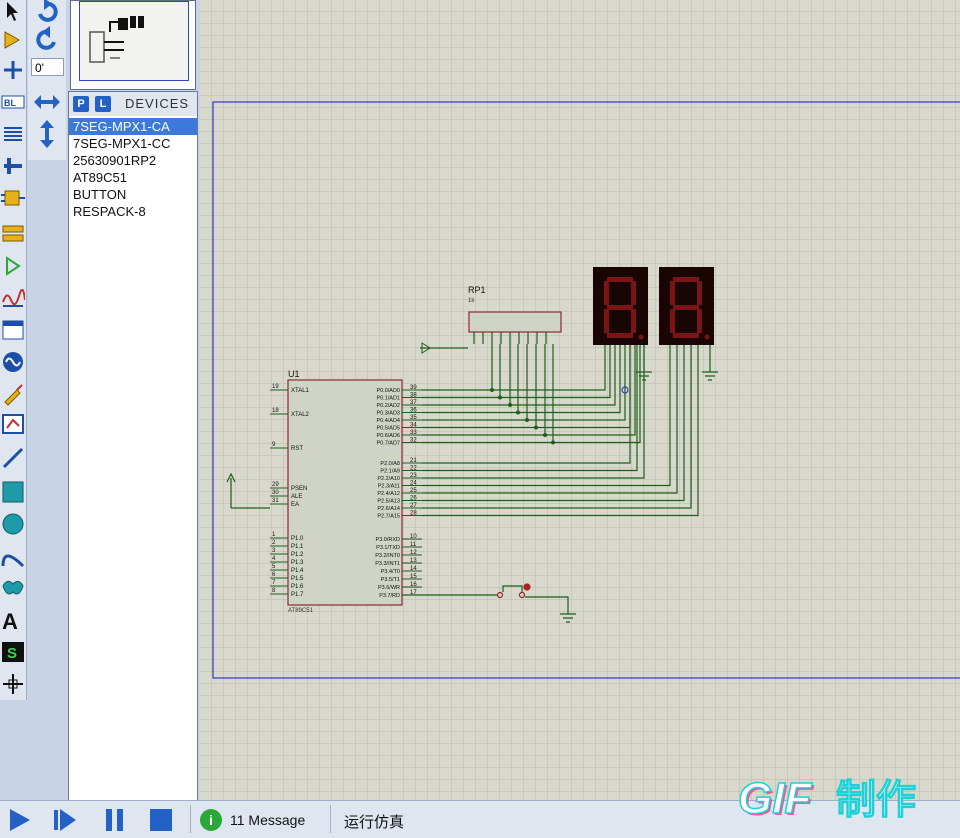 Image resolution: width=960 pixels, height=838 pixels. What do you see at coordinates (13, 134) in the screenshot?
I see `text-script-icon` at bounding box center [13, 134].